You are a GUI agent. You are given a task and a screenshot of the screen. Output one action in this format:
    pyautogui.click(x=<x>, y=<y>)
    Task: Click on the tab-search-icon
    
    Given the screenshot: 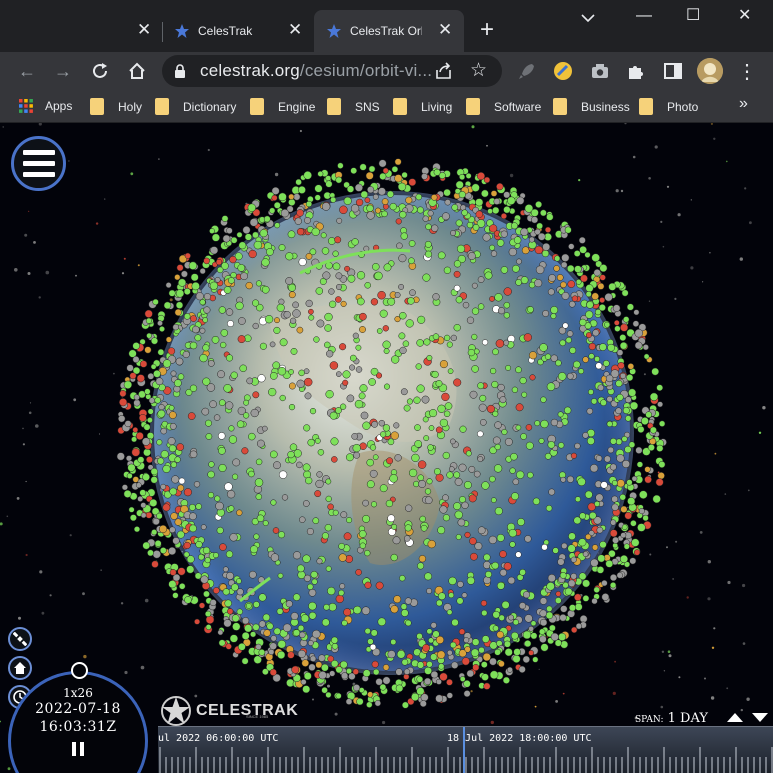 What is the action you would take?
    pyautogui.click(x=588, y=18)
    